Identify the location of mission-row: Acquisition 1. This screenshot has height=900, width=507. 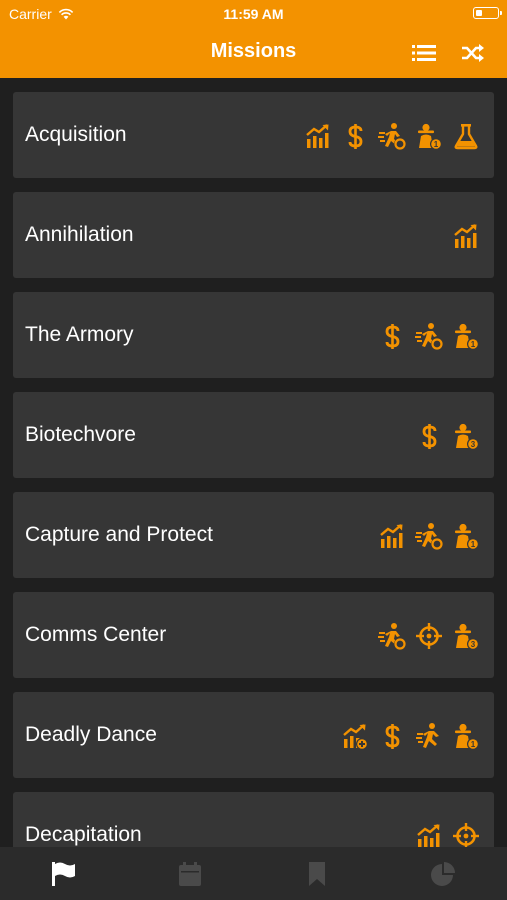
(253, 135).